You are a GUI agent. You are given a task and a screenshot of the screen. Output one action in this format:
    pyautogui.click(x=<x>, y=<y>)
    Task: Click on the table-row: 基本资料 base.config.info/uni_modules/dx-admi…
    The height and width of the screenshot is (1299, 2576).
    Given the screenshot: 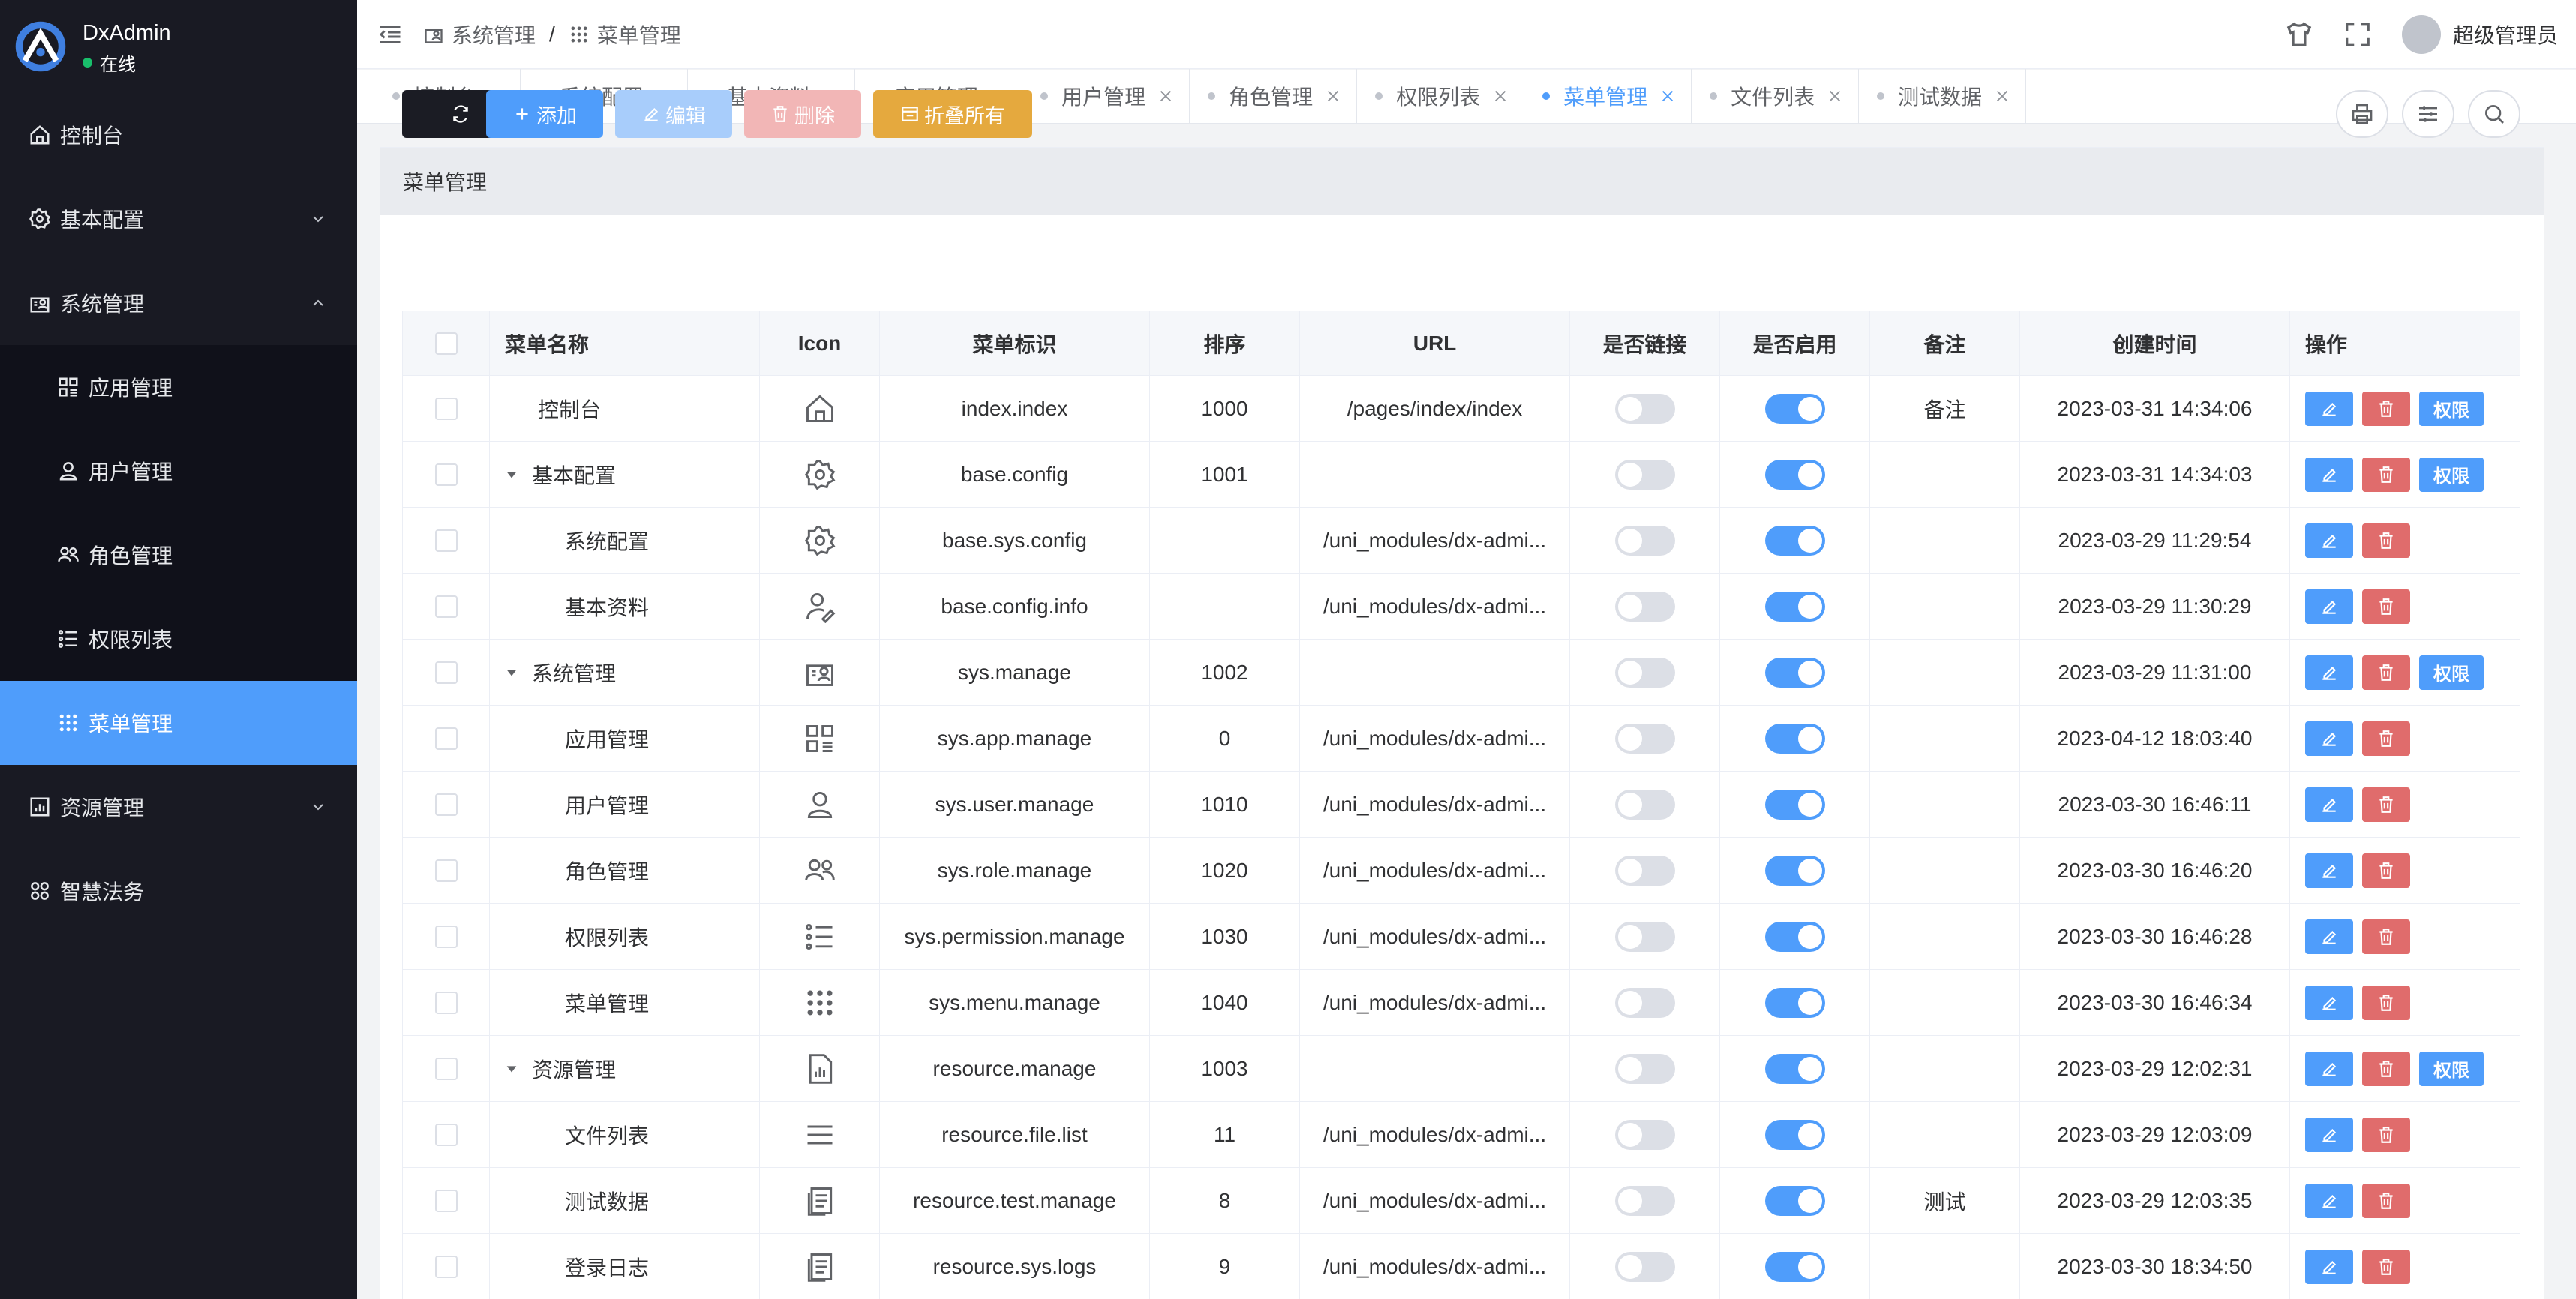 What is the action you would take?
    pyautogui.click(x=1461, y=607)
    